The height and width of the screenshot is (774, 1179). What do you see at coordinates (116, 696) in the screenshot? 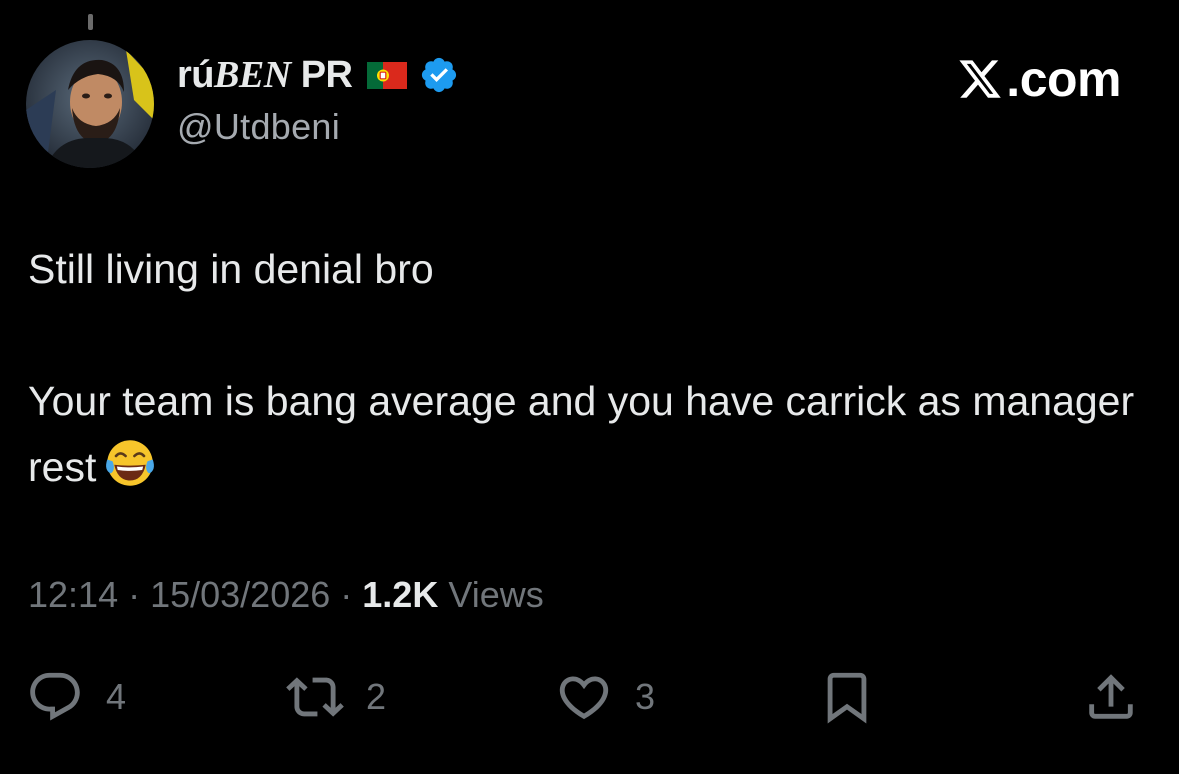
I see `reply-count: 4` at bounding box center [116, 696].